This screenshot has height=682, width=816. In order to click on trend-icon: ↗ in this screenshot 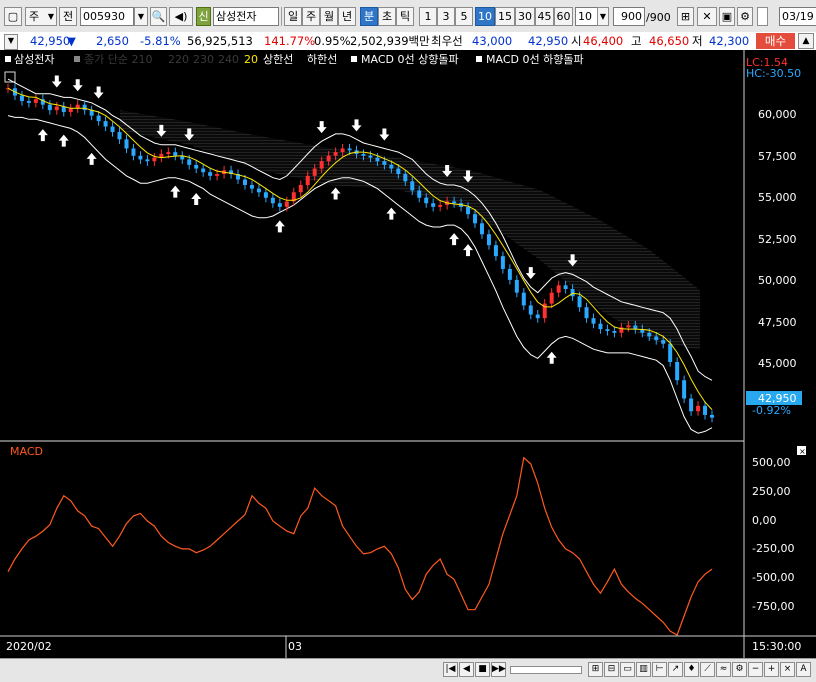, I will do `click(675, 669)`.